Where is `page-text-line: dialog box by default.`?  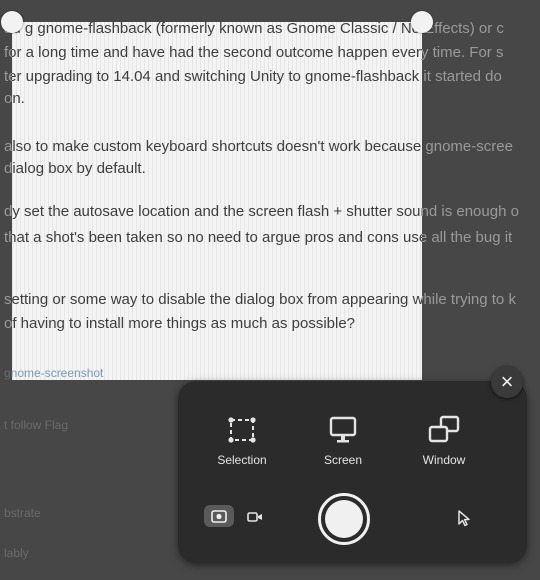
page-text-line: dialog box by default. is located at coordinates (79, 168).